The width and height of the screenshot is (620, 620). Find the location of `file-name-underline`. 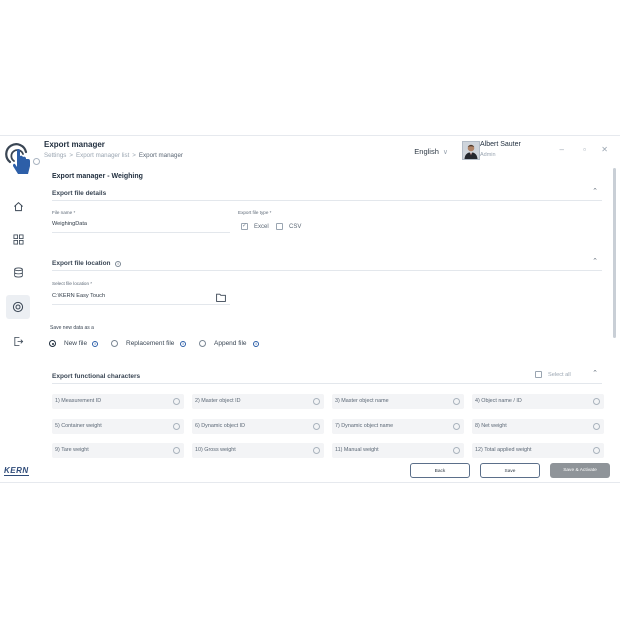

file-name-underline is located at coordinates (141, 232).